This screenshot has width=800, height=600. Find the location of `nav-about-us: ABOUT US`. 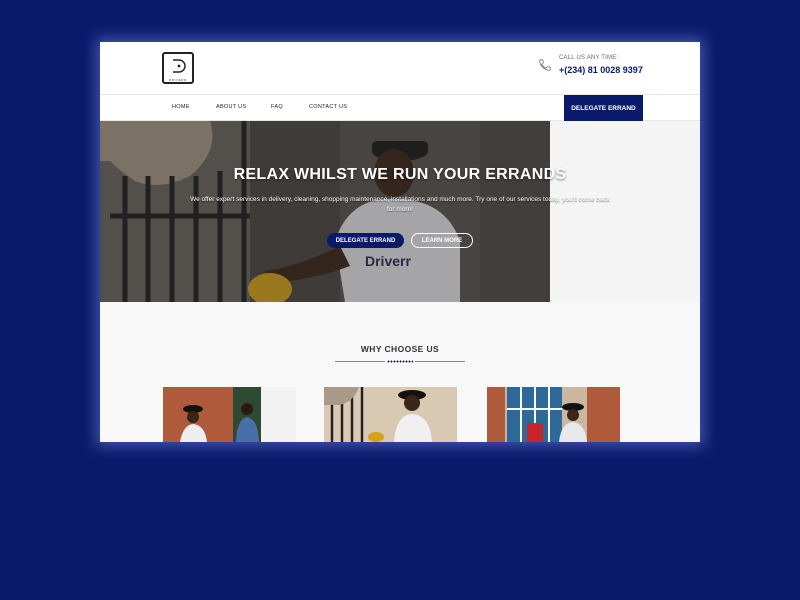

nav-about-us: ABOUT US is located at coordinates (231, 107).